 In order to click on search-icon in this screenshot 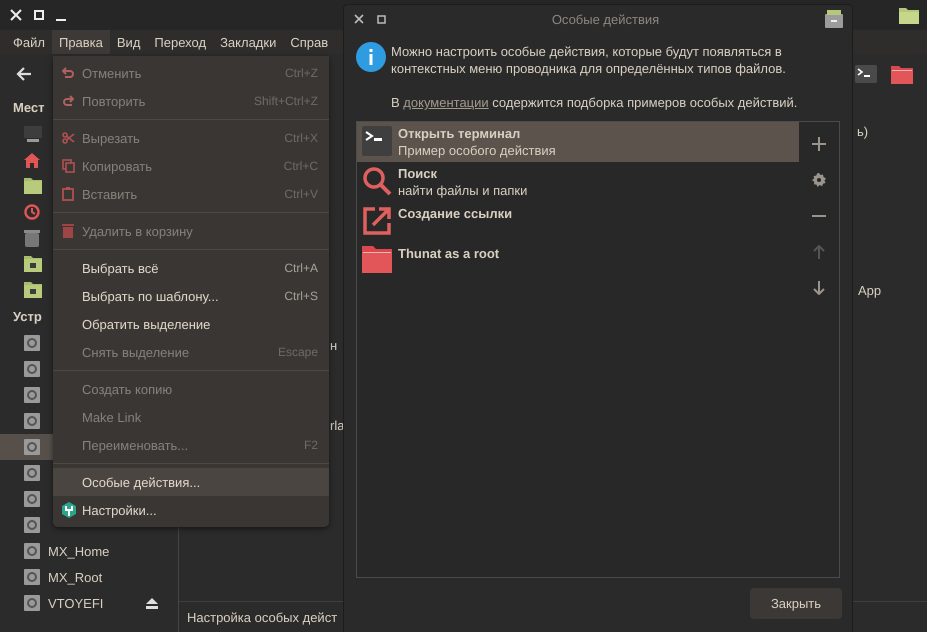, I will do `click(377, 181)`.